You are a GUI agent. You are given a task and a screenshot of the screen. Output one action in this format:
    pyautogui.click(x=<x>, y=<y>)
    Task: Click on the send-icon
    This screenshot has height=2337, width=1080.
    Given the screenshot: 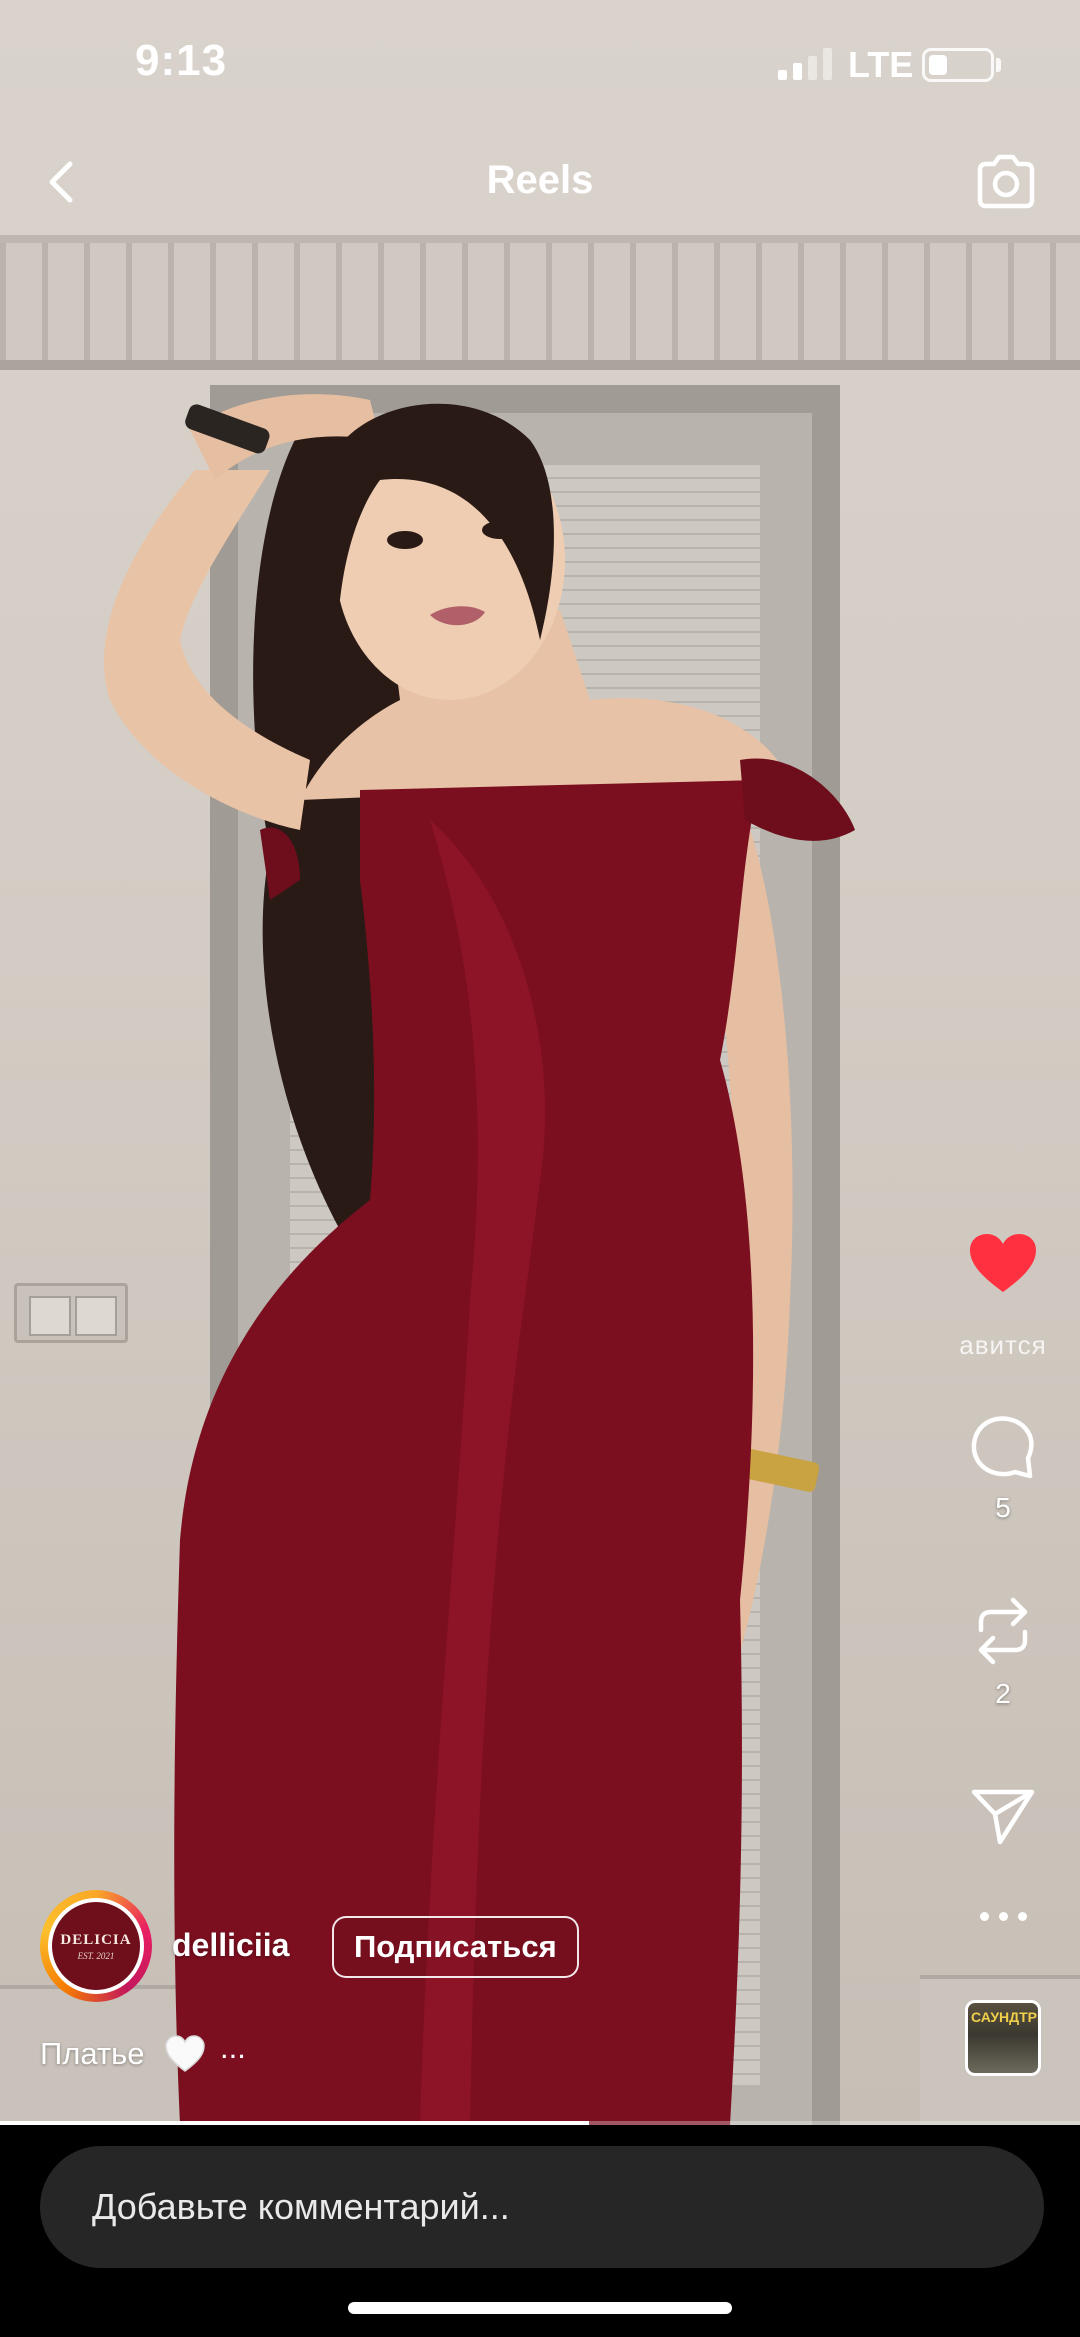 What is the action you would take?
    pyautogui.click(x=1003, y=1817)
    